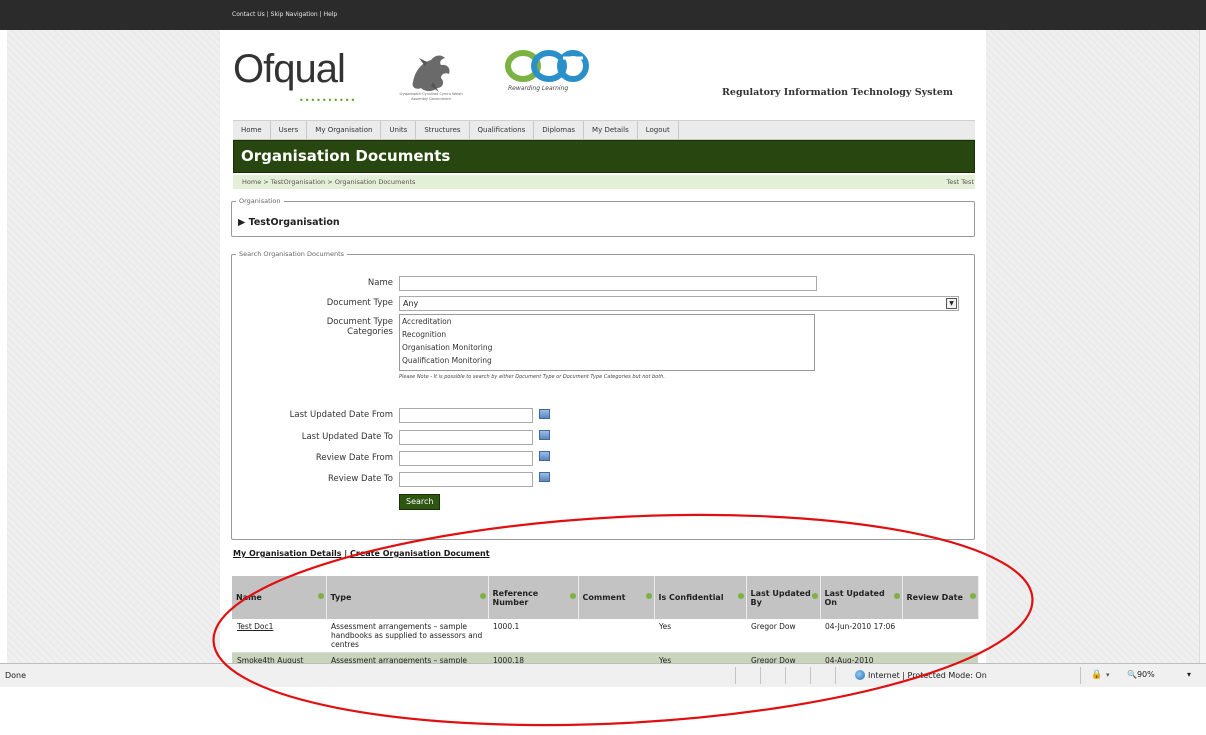 This screenshot has height=735, width=1206. I want to click on review-date-from-input, so click(466, 458).